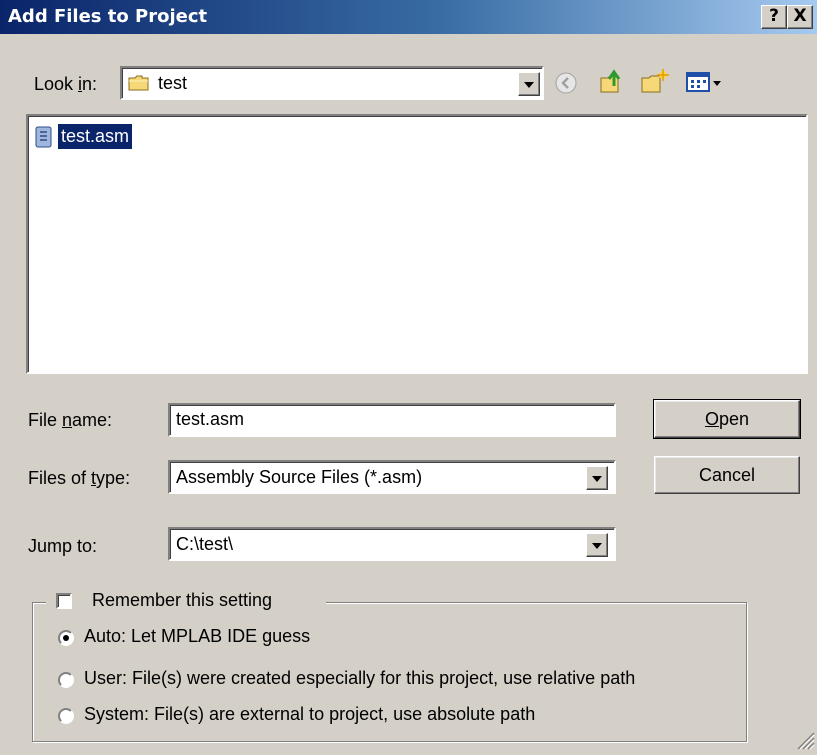 This screenshot has height=755, width=817. I want to click on close-button: X, so click(800, 17).